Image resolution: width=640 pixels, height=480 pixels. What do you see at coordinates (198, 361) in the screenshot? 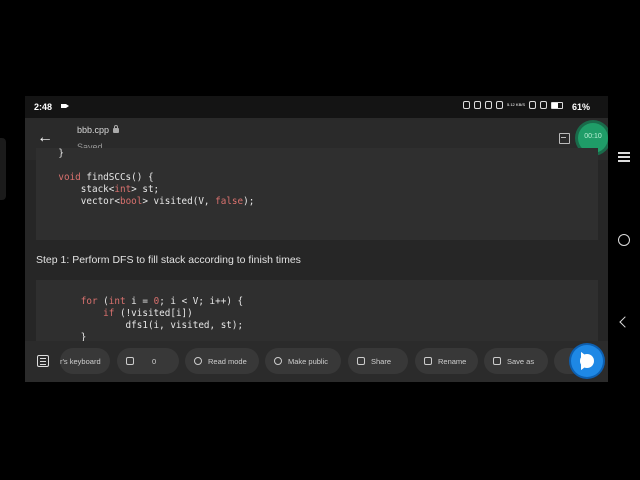
I see `glasses-icon` at bounding box center [198, 361].